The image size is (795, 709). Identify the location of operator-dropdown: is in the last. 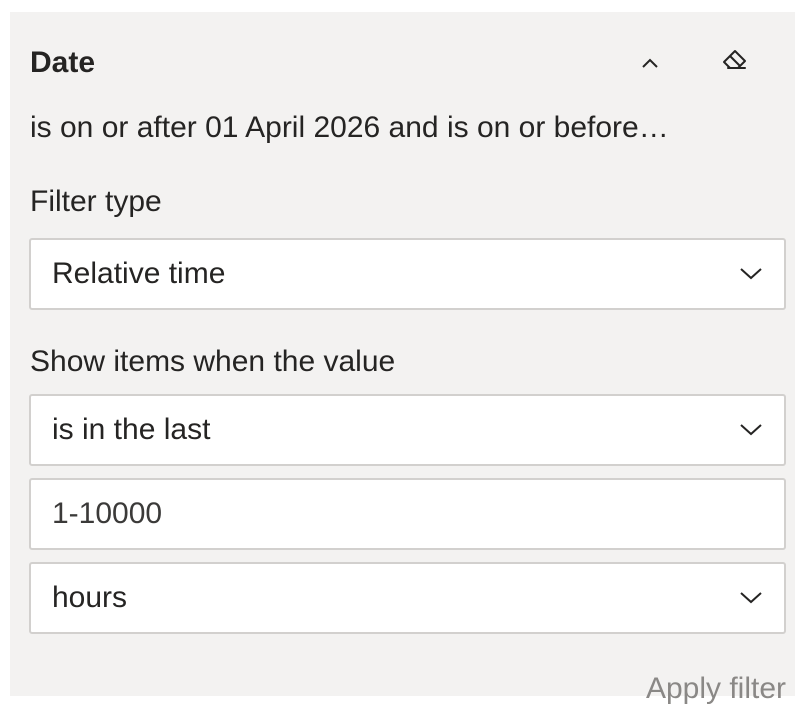
(407, 430).